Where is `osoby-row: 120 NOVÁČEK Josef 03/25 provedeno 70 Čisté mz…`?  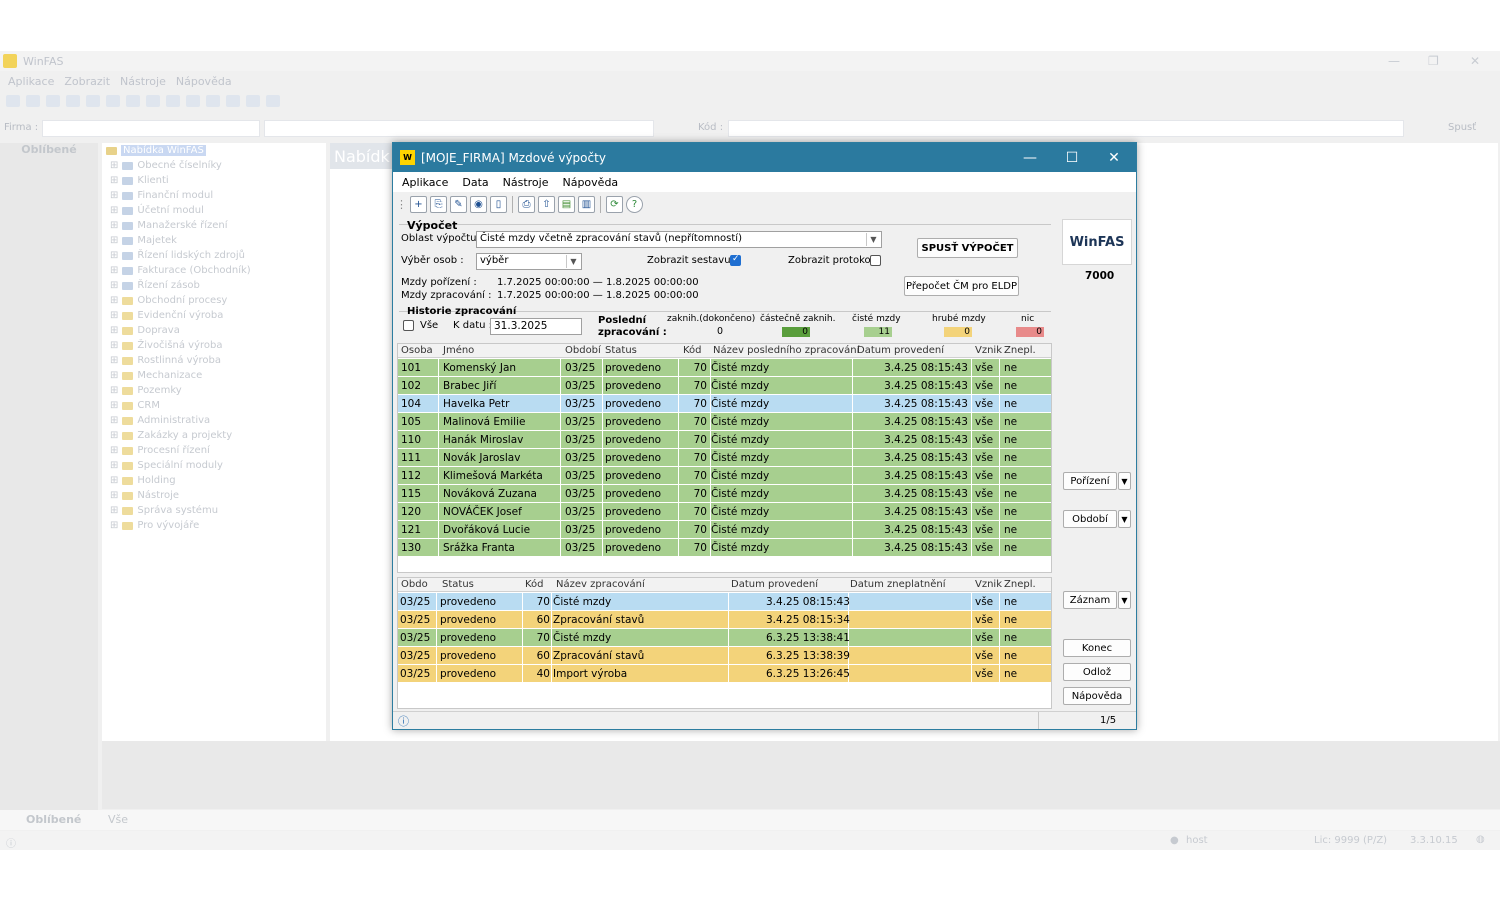 osoby-row: 120 NOVÁČEK Josef 03/25 provedeno 70 Čisté mz… is located at coordinates (724, 512).